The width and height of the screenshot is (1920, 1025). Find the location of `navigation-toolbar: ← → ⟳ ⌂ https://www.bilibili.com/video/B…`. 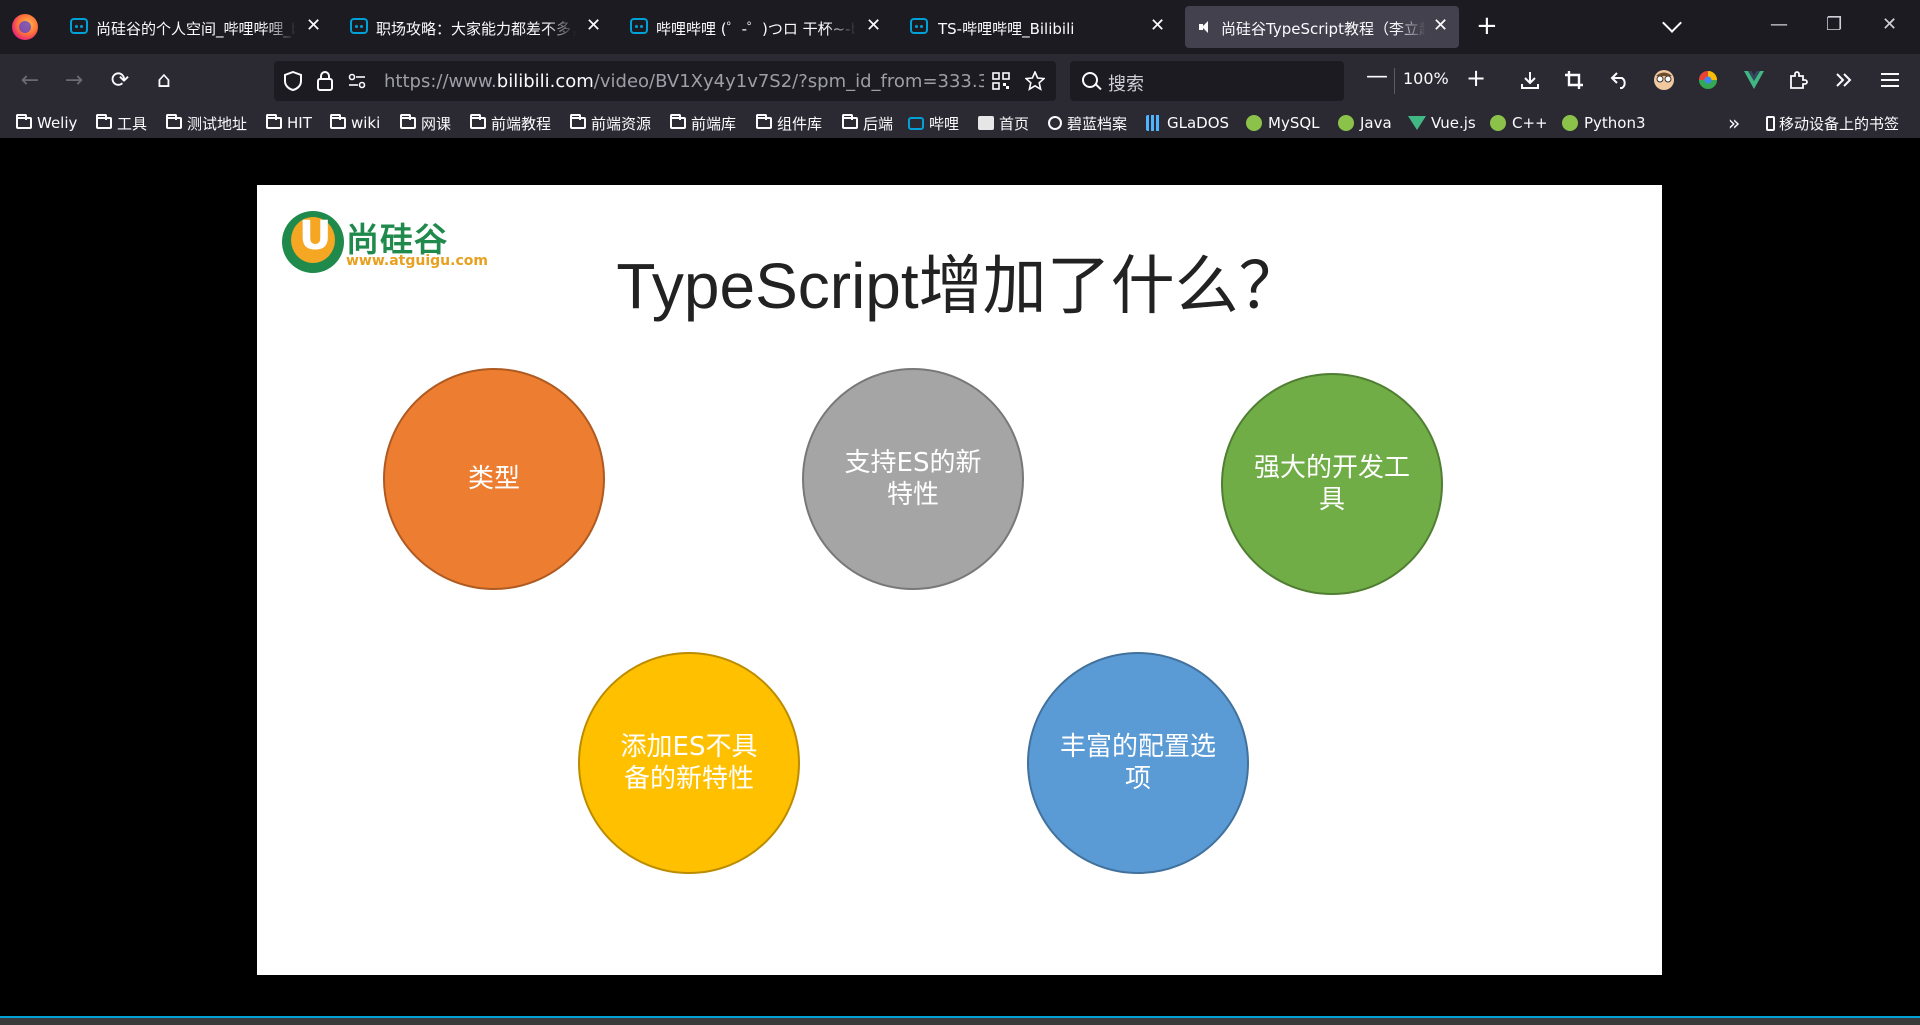

navigation-toolbar: ← → ⟳ ⌂ https://www.bilibili.com/video/B… is located at coordinates (960, 81).